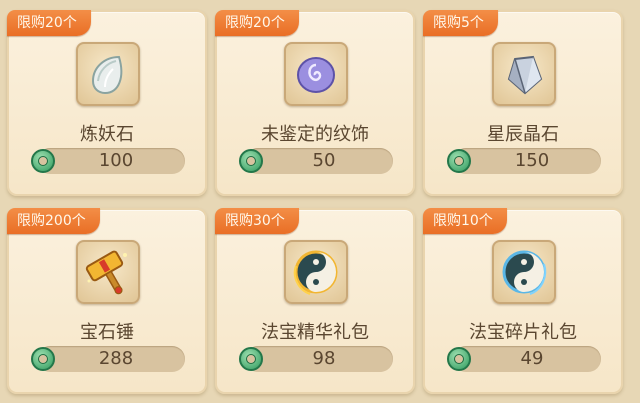 Image resolution: width=640 pixels, height=403 pixels. Describe the element at coordinates (324, 160) in the screenshot. I see `item-price: 50` at that location.